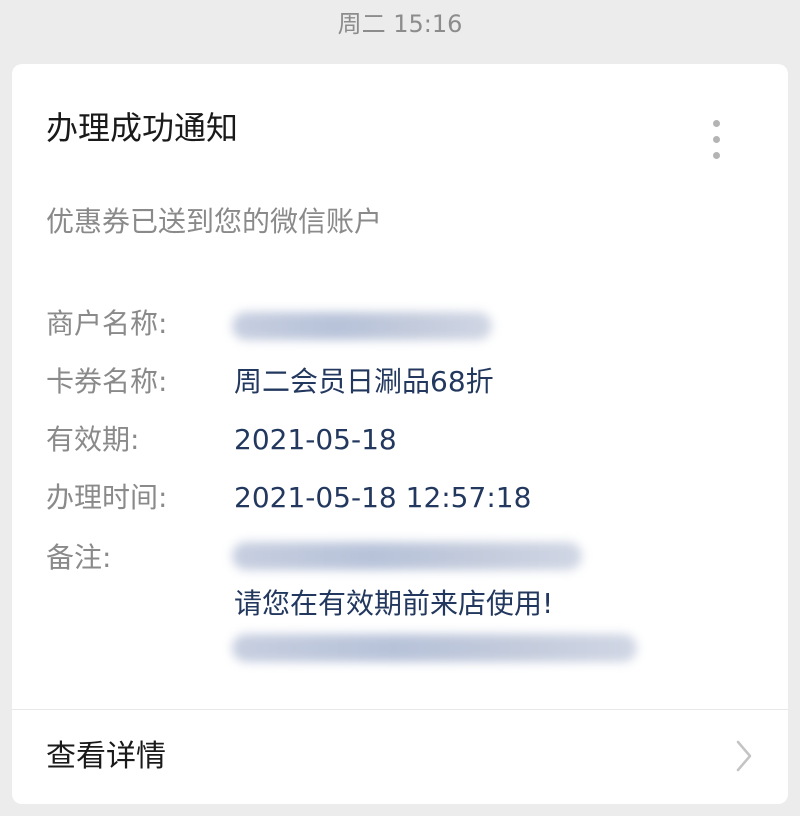  Describe the element at coordinates (362, 326) in the screenshot. I see `merchant-name-value-redacted` at that location.